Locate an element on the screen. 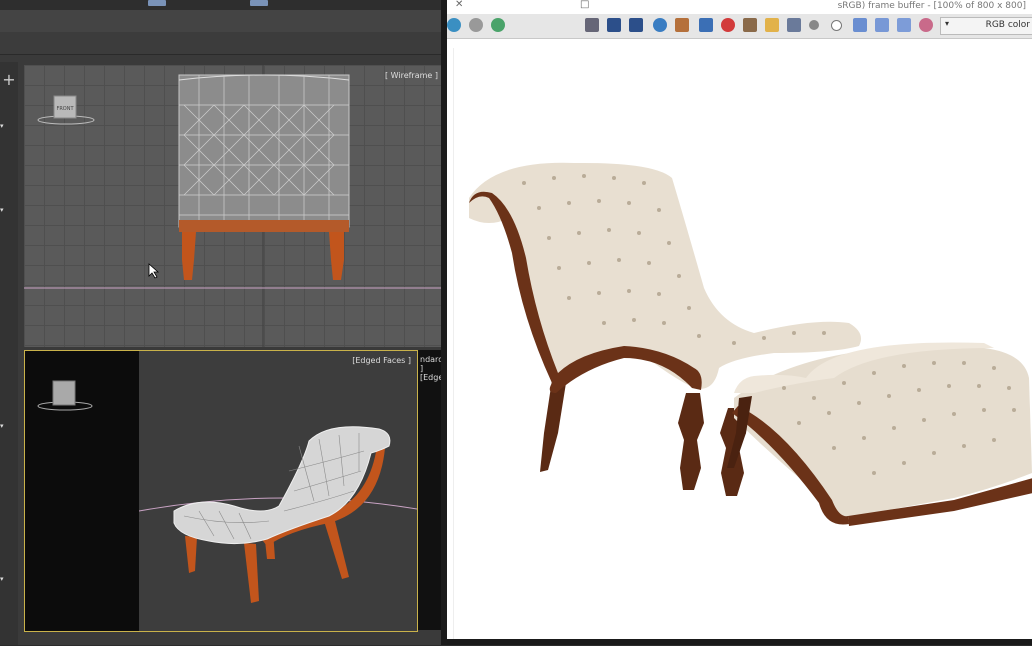  region-render-icon is located at coordinates (682, 25).